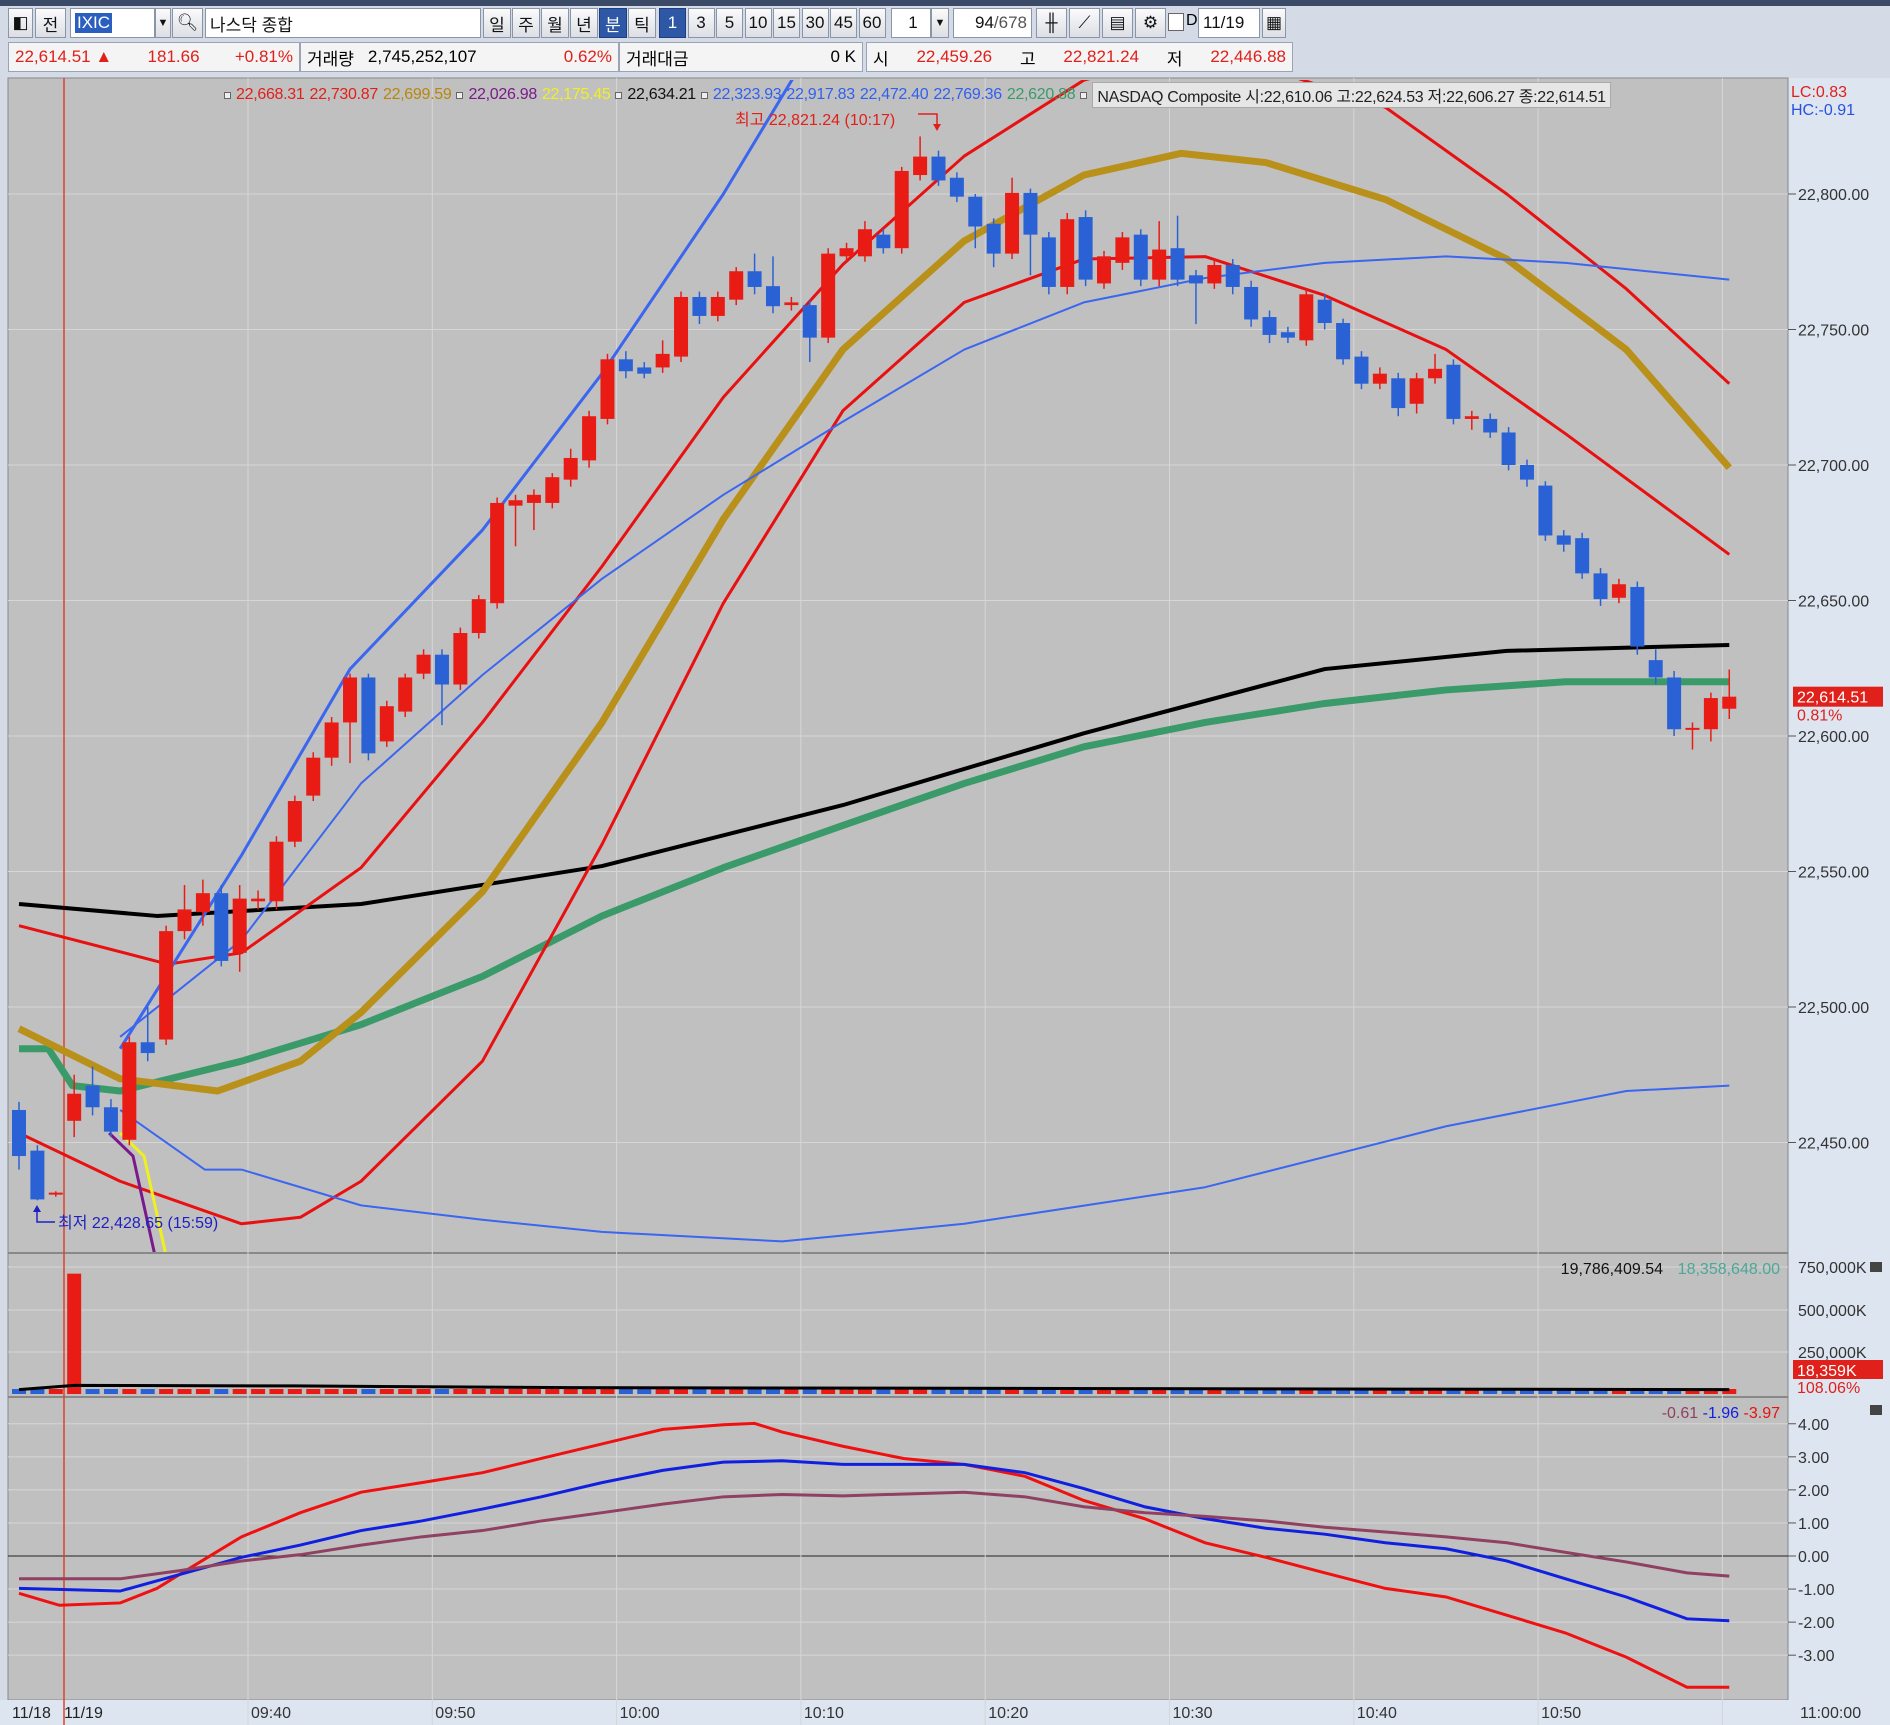 The height and width of the screenshot is (1725, 1890). What do you see at coordinates (1833, 331) in the screenshot?
I see `price-tick-label: 22,750.00` at bounding box center [1833, 331].